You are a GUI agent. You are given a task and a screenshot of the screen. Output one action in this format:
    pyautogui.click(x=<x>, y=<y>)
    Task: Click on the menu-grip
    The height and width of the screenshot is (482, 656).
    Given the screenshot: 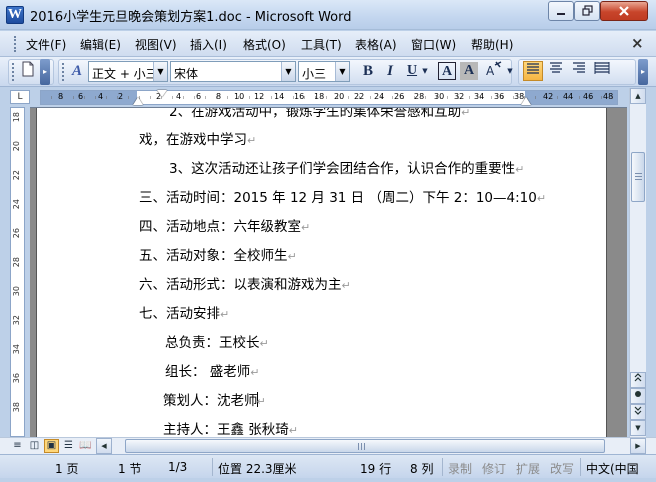 What is the action you would take?
    pyautogui.click(x=15, y=44)
    